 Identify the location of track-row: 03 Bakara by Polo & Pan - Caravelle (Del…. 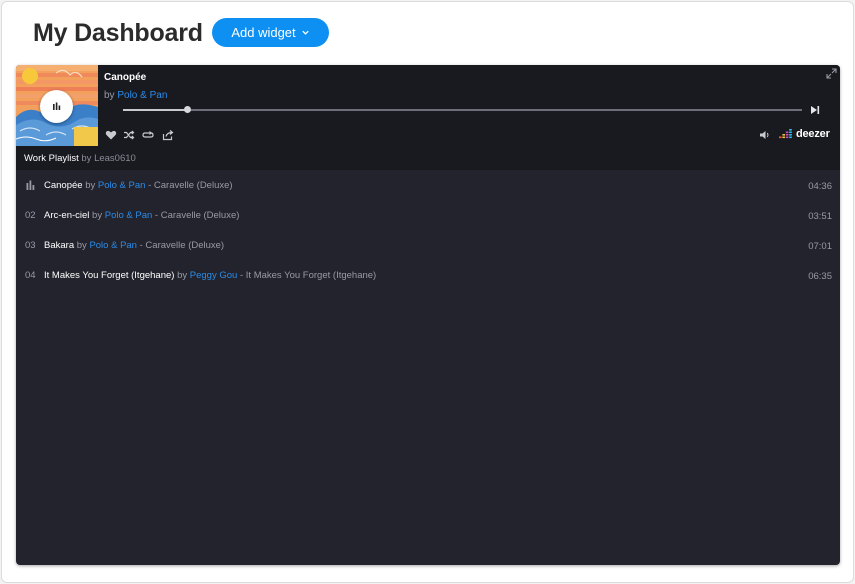
(428, 246).